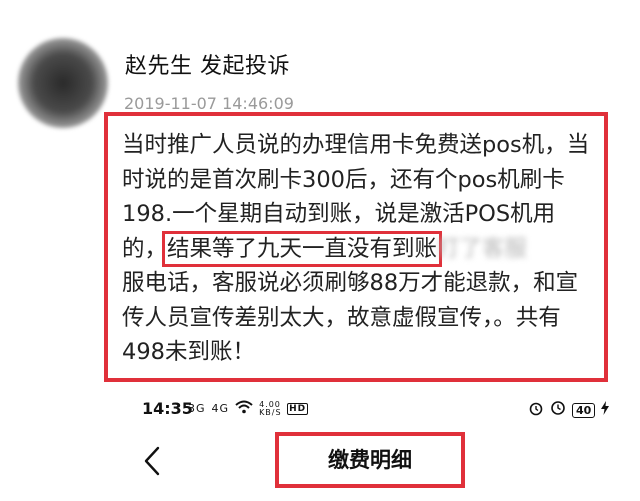  What do you see at coordinates (167, 408) in the screenshot?
I see `status-time: 14:35` at bounding box center [167, 408].